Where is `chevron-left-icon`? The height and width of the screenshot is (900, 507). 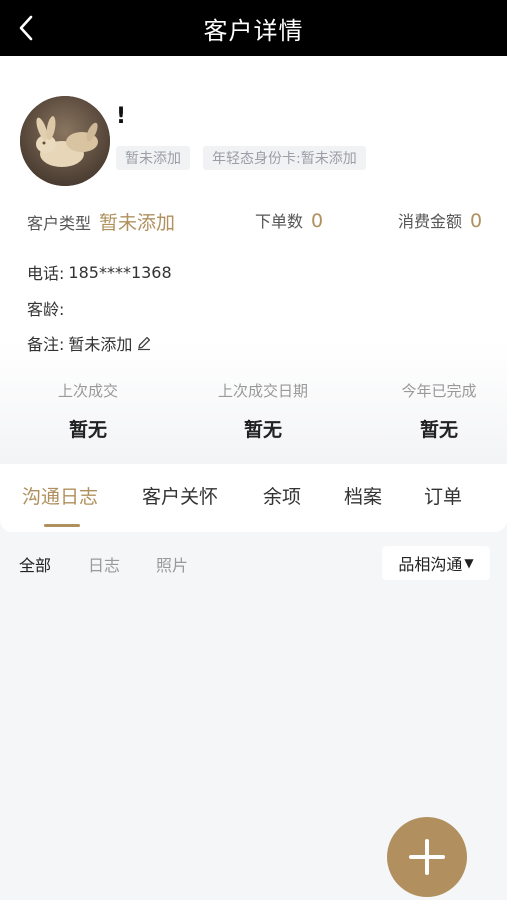
chevron-left-icon is located at coordinates (26, 28).